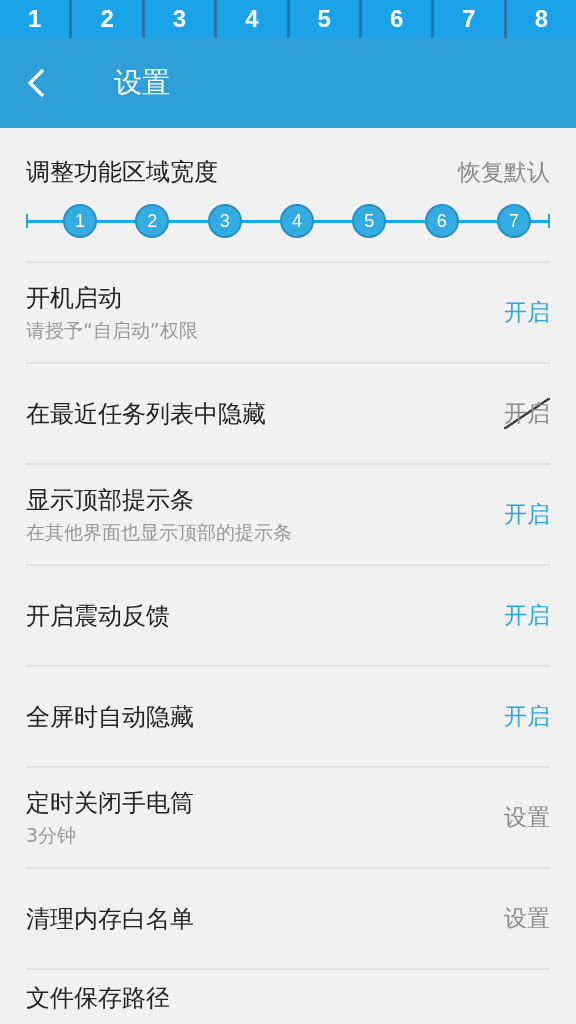 This screenshot has width=576, height=1024. Describe the element at coordinates (541, 19) in the screenshot. I see `region-segment: 8` at that location.